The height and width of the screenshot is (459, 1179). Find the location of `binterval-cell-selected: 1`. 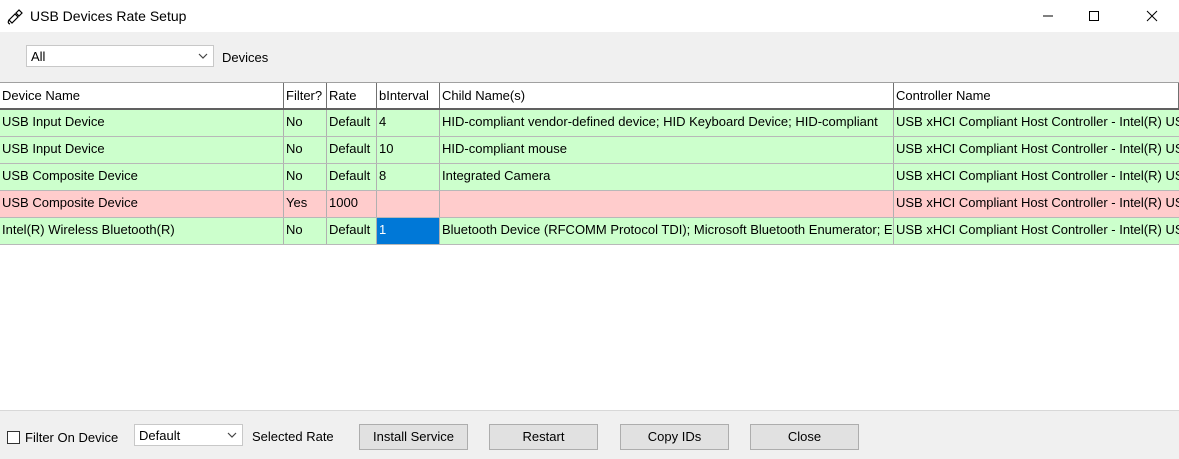

binterval-cell-selected: 1 is located at coordinates (408, 231).